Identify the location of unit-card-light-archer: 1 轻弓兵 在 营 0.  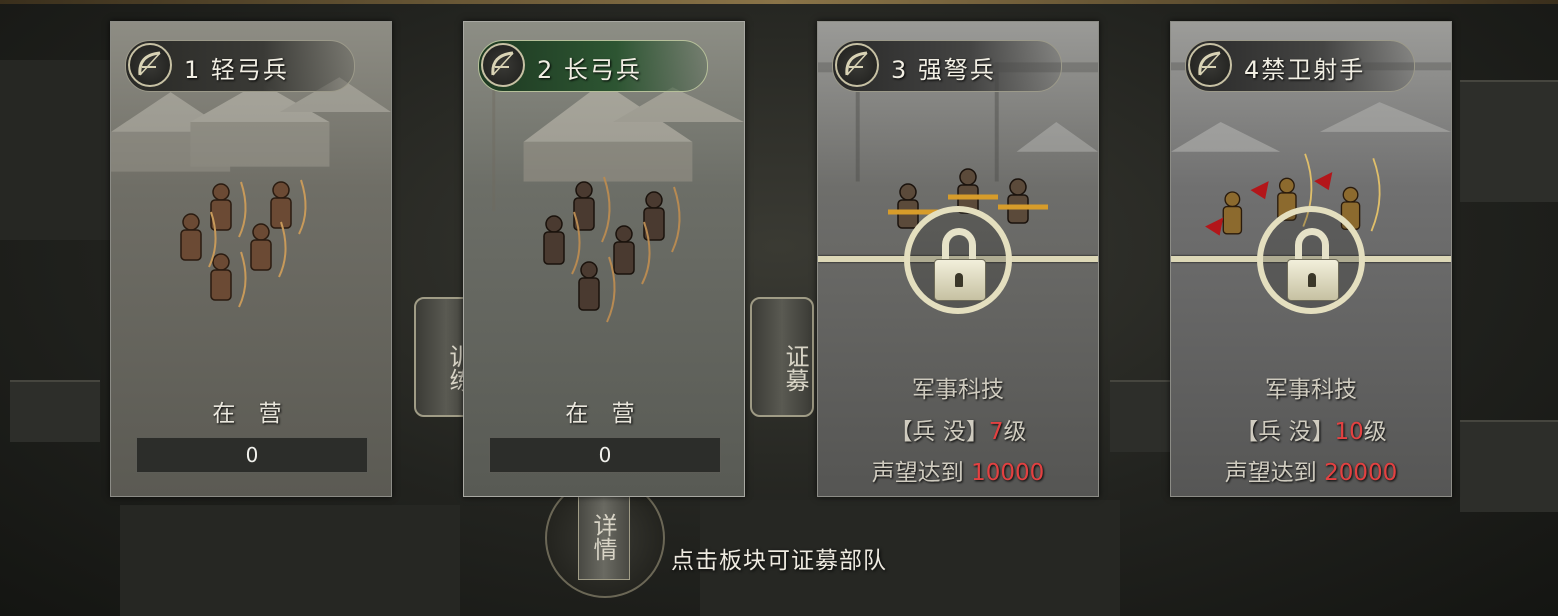
(251, 259).